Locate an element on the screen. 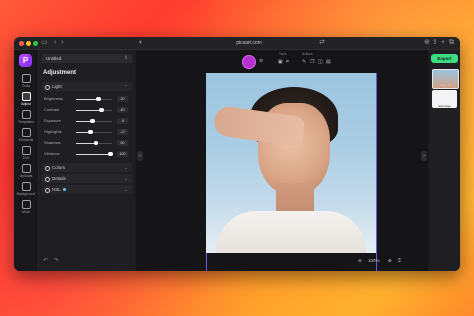 This screenshot has width=474, height=316. details-icon is located at coordinates (47, 179).